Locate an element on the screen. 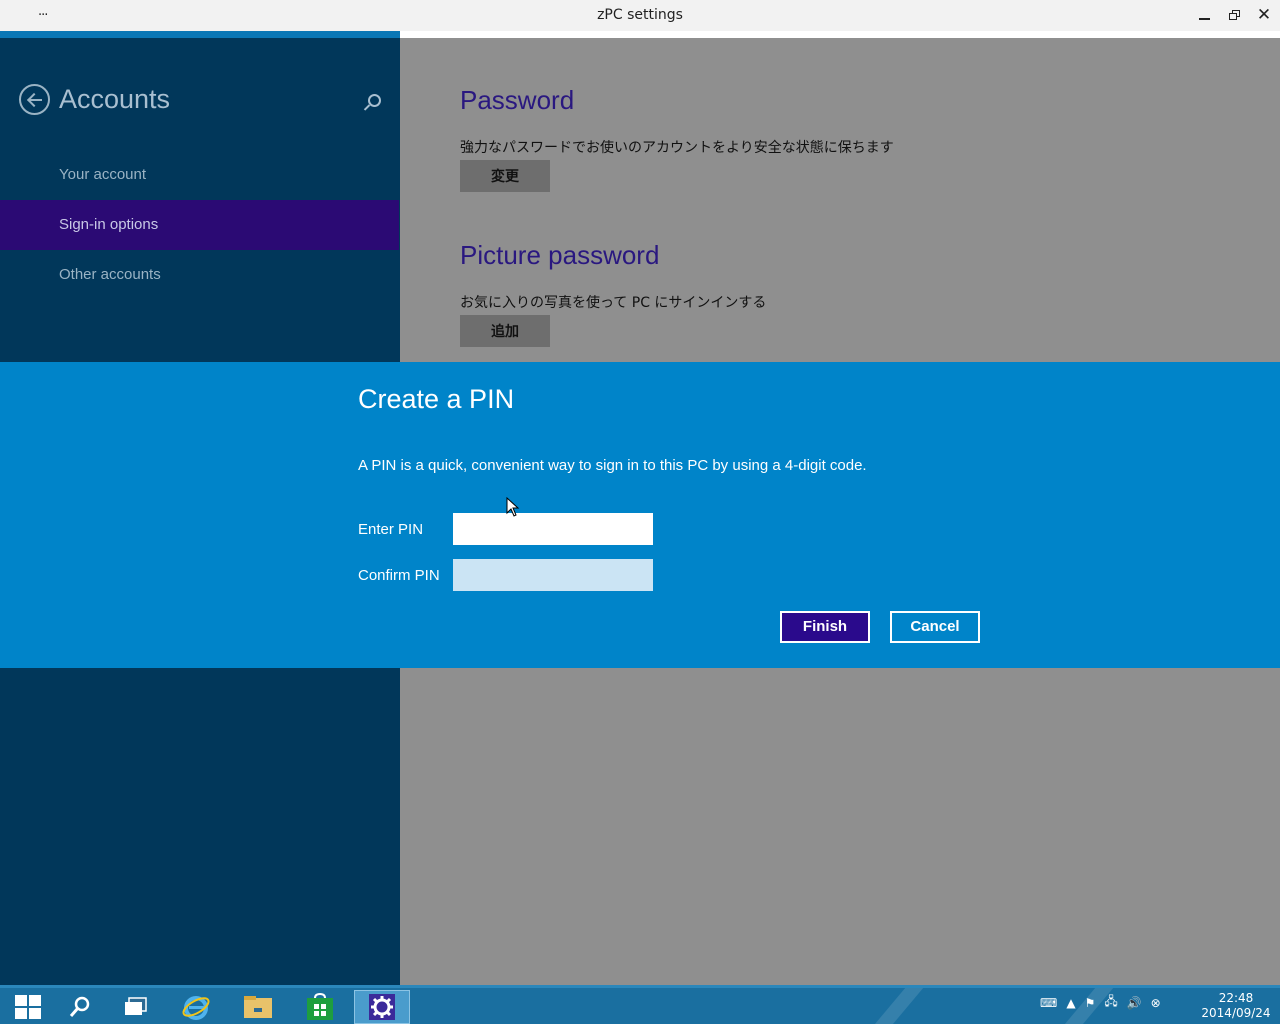  window-title: zPC settings is located at coordinates (640, 15).